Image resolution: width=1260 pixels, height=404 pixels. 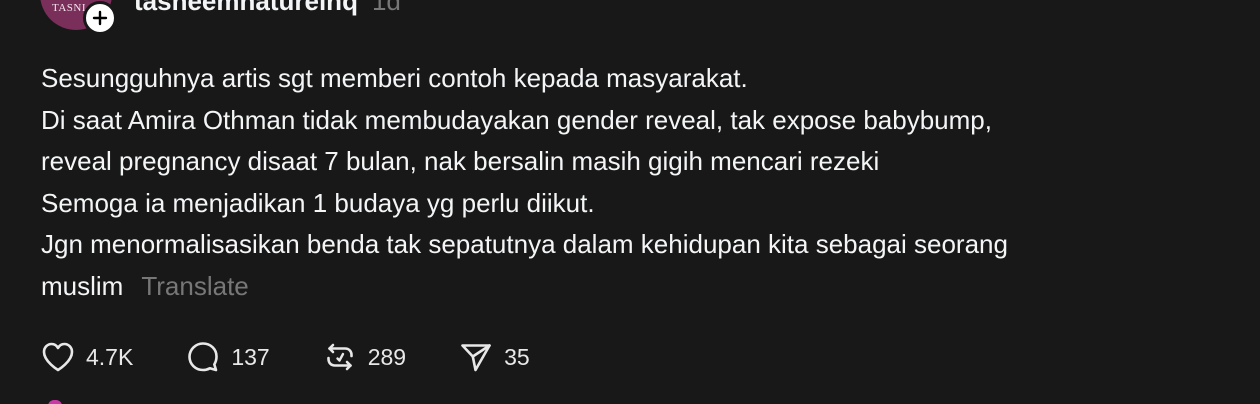 What do you see at coordinates (227, 357) in the screenshot?
I see `reply-button: 137` at bounding box center [227, 357].